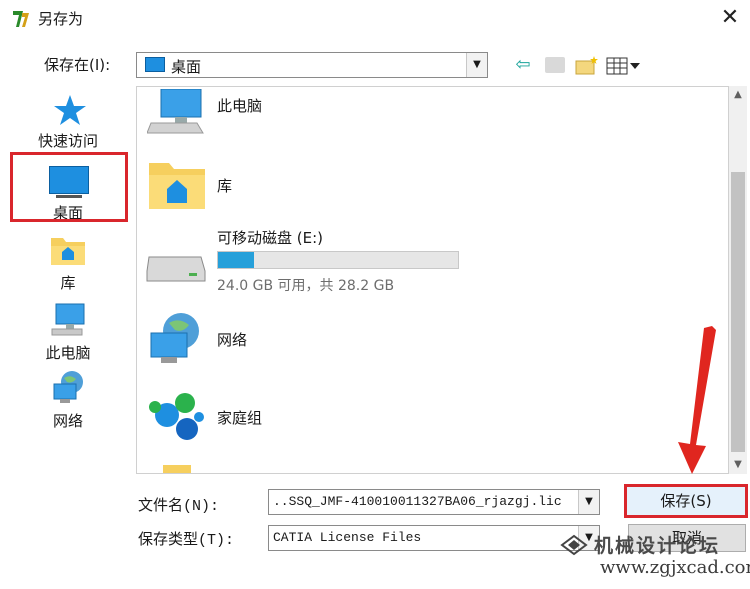 Image resolution: width=750 pixels, height=589 pixels. What do you see at coordinates (738, 465) in the screenshot?
I see `scroll-down-icon: ▼` at bounding box center [738, 465].